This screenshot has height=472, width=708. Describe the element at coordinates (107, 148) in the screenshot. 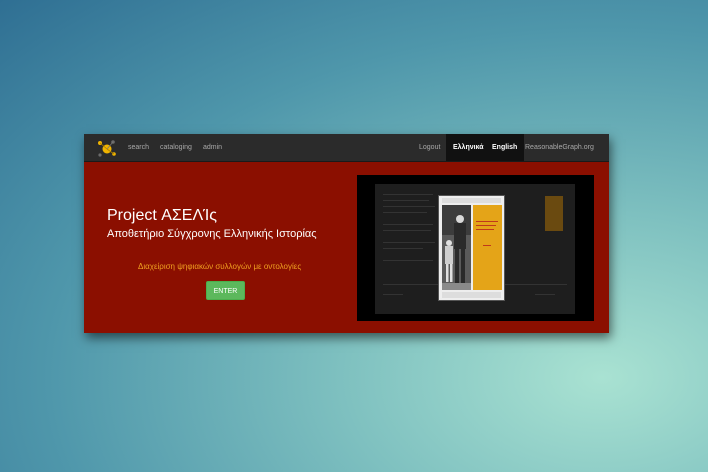

I see `molecule-logo-icon` at that location.